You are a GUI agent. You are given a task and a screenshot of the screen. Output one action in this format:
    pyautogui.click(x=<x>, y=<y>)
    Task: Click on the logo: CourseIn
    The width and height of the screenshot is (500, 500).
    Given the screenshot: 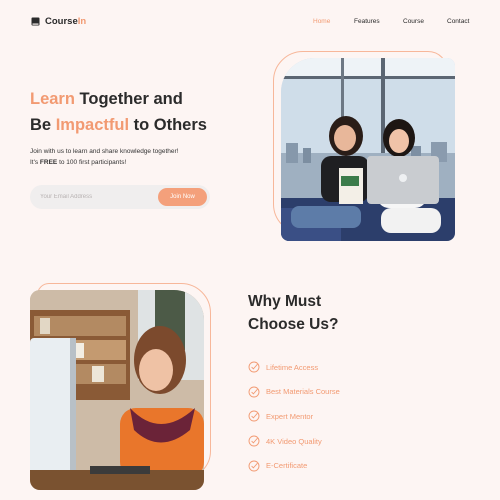 What is the action you would take?
    pyautogui.click(x=58, y=21)
    